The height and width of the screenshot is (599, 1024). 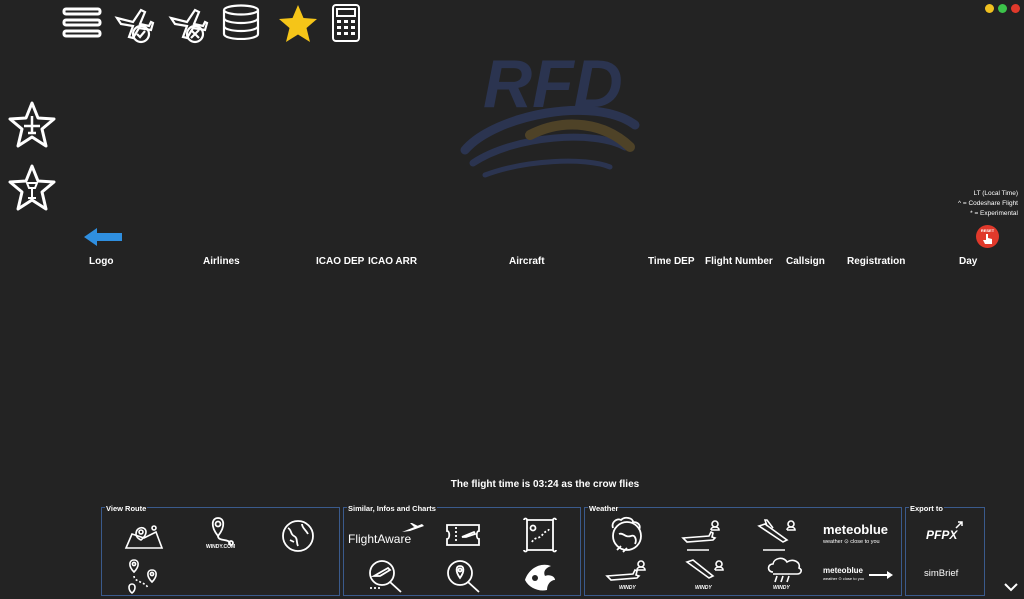 I want to click on maximize-button, so click(x=1002, y=8).